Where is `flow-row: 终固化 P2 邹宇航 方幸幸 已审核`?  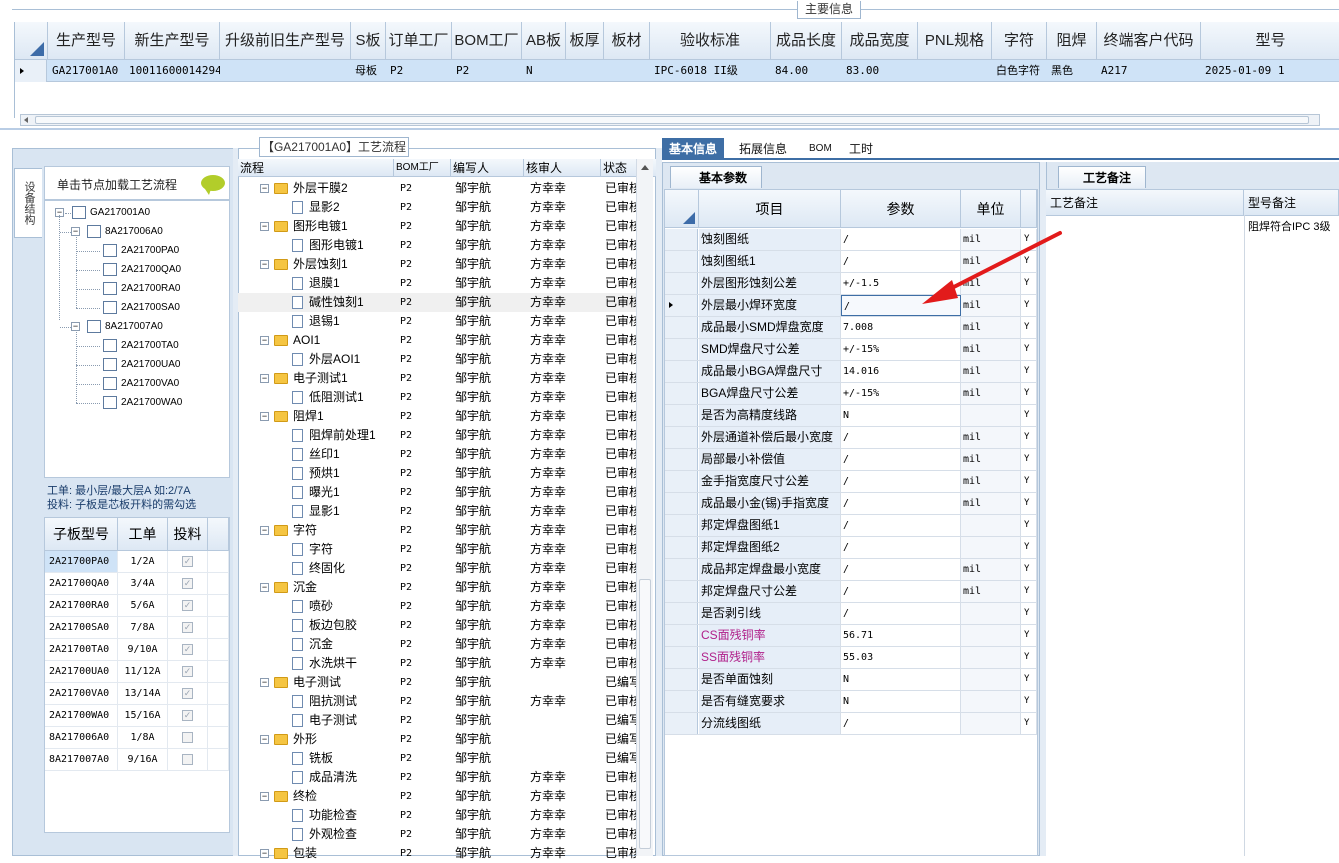
flow-row: 终固化 P2 邹宇航 方幸幸 已审核 is located at coordinates (437, 568).